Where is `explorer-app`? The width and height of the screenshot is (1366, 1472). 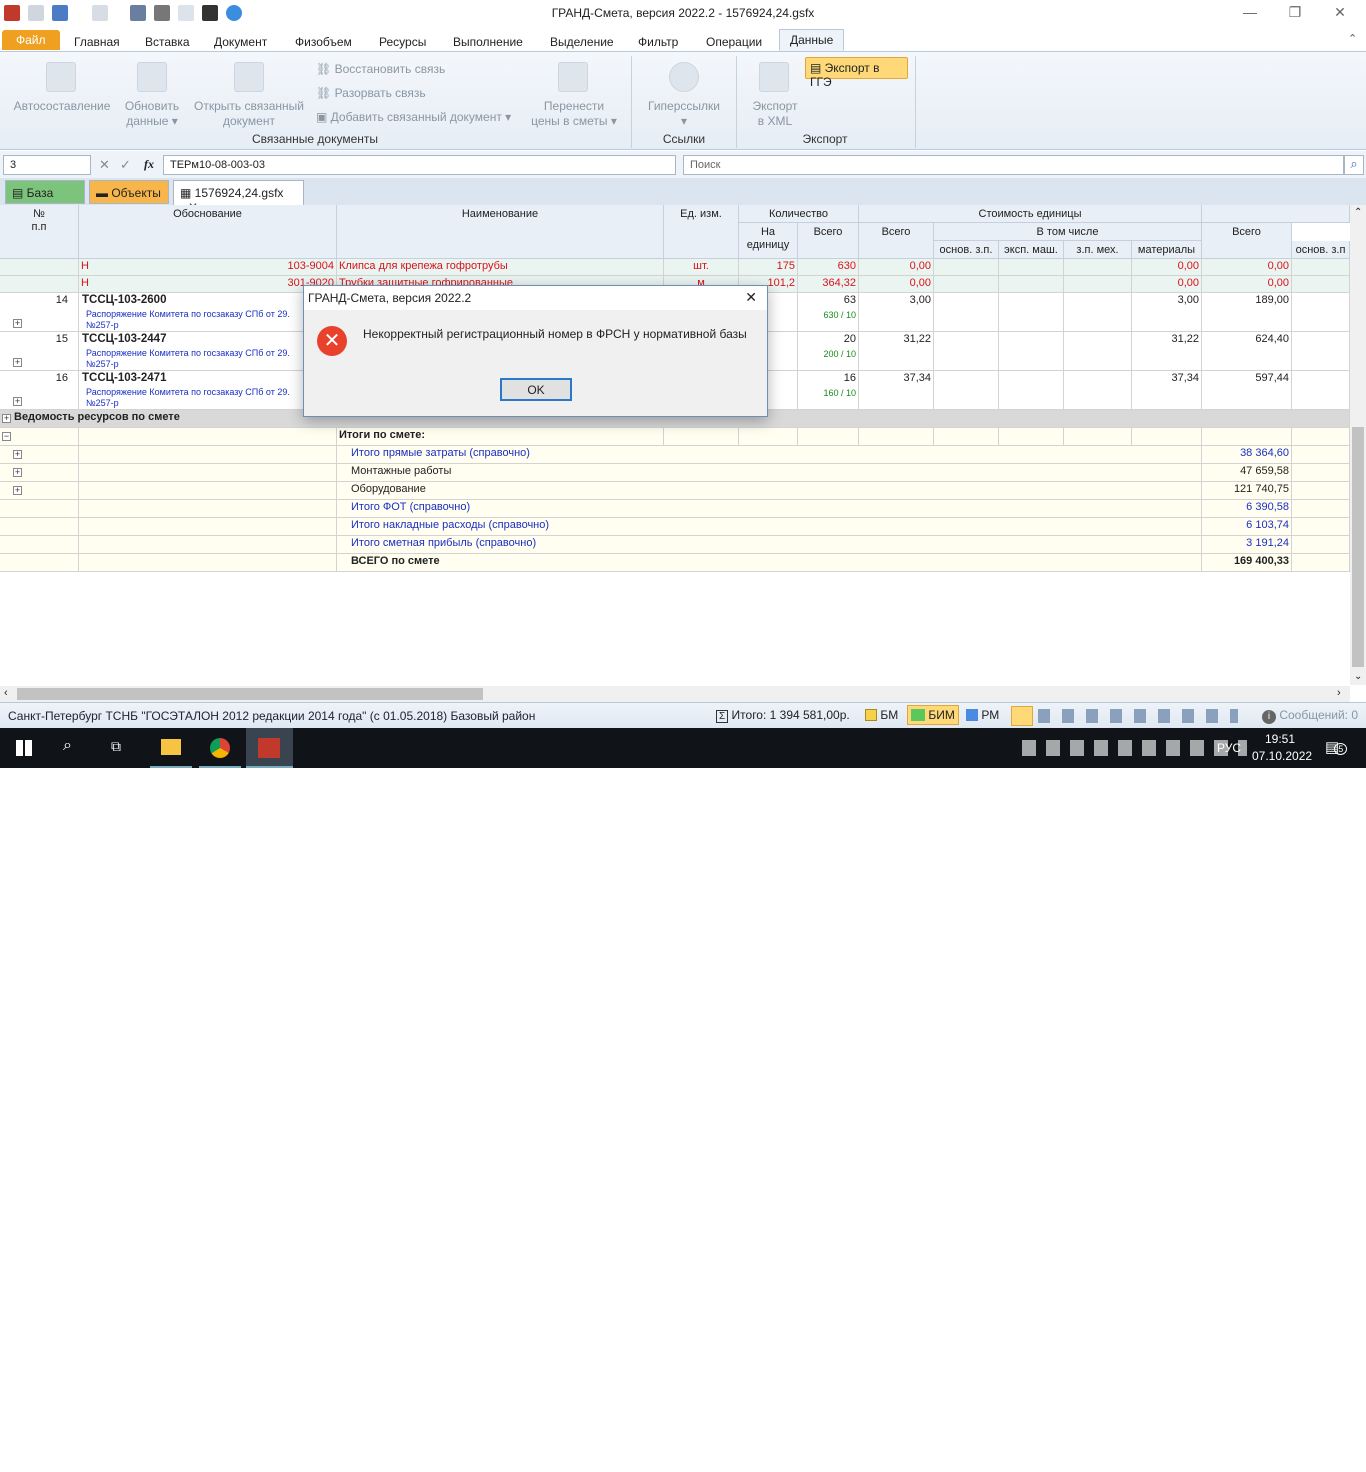
explorer-app is located at coordinates (171, 748).